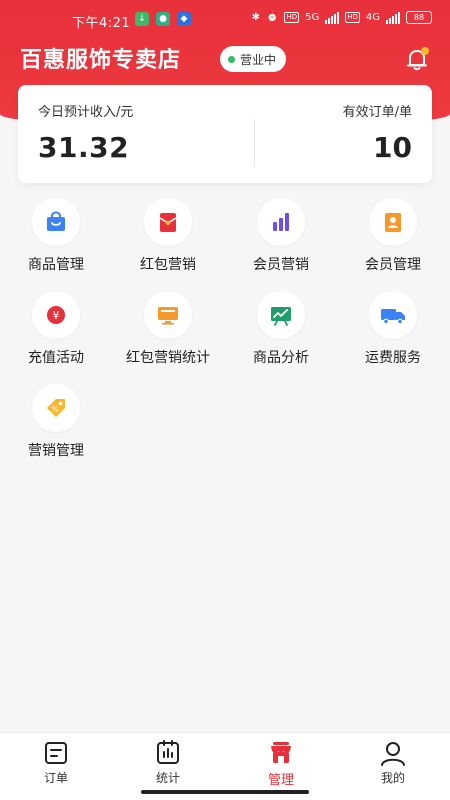  I want to click on orders-label: 有效订单/单, so click(377, 112).